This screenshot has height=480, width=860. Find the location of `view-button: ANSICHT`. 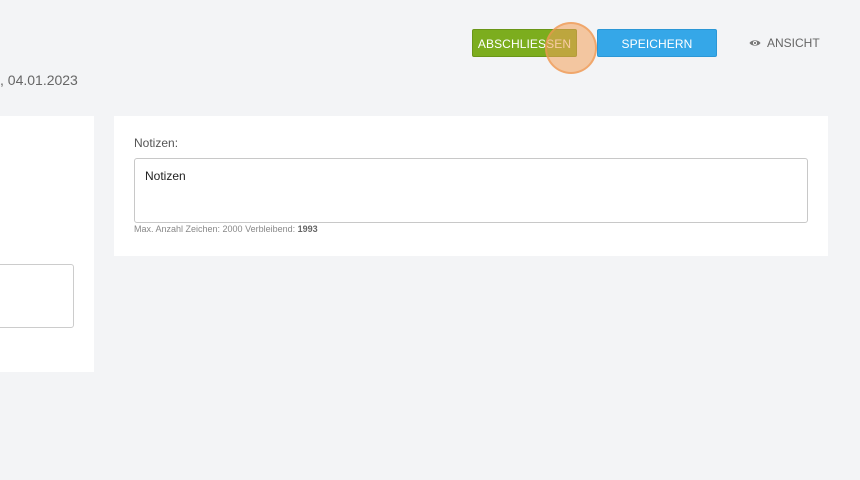

view-button: ANSICHT is located at coordinates (784, 43).